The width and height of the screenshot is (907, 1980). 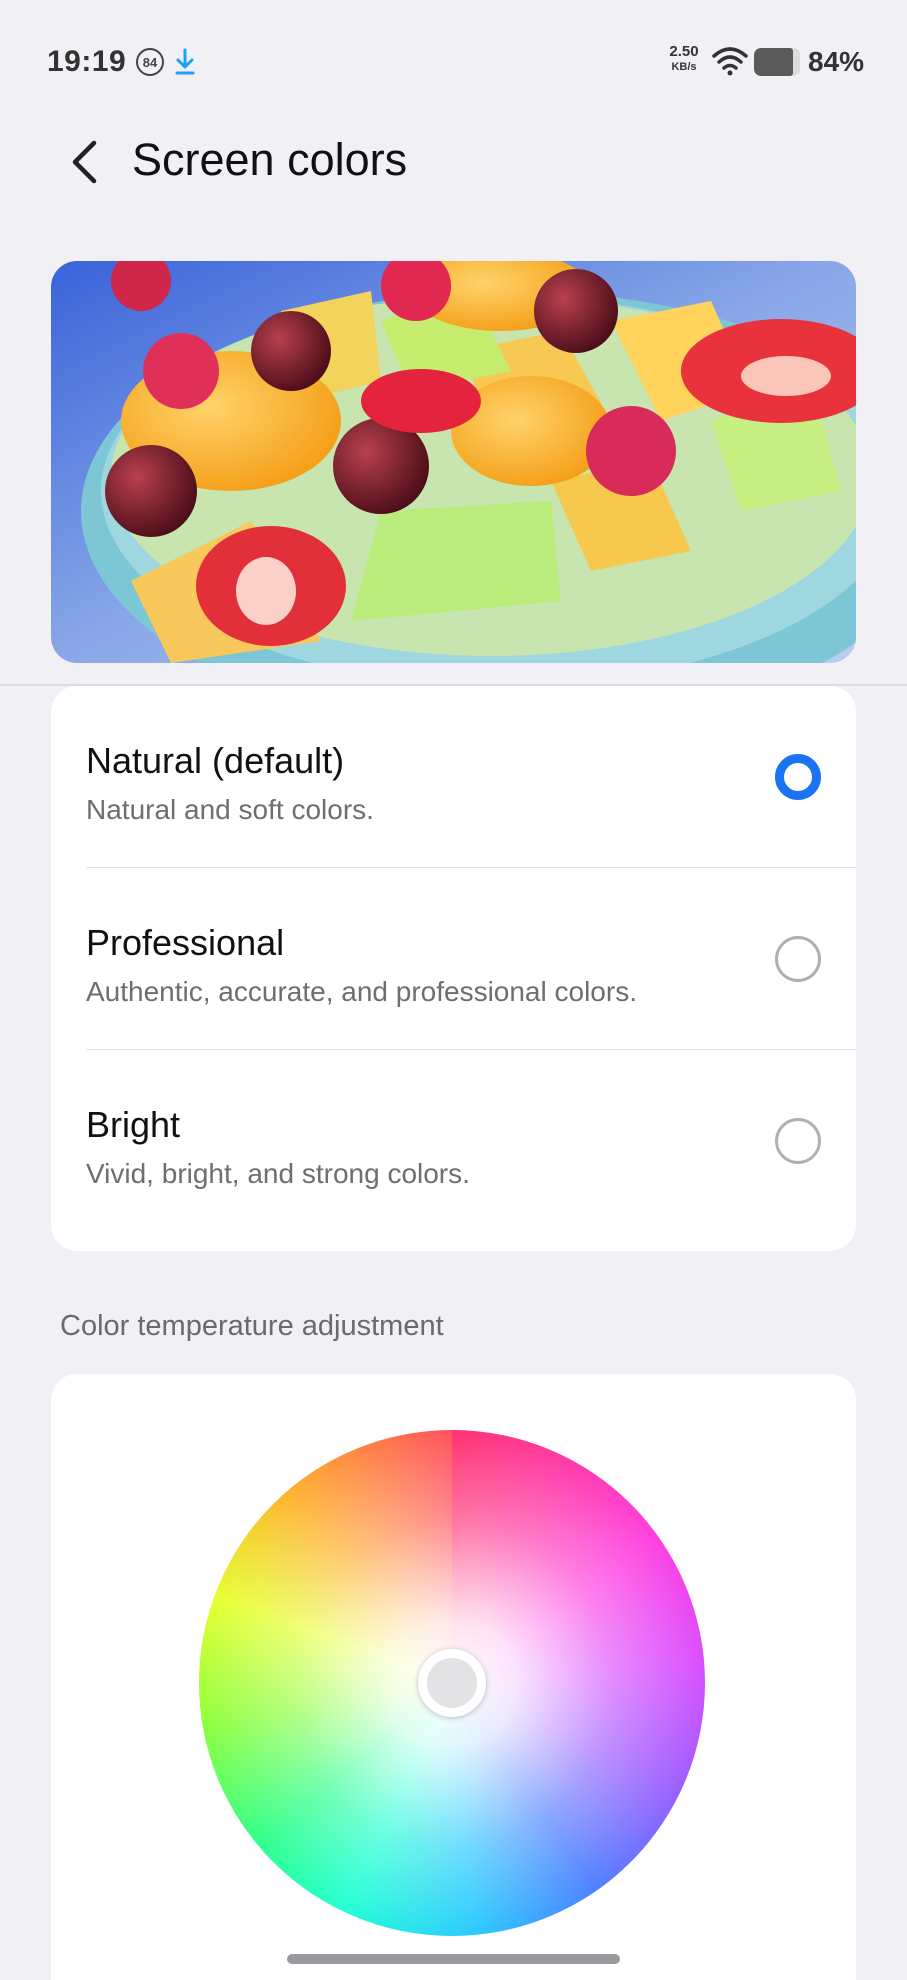 I want to click on back-button, so click(x=84, y=162).